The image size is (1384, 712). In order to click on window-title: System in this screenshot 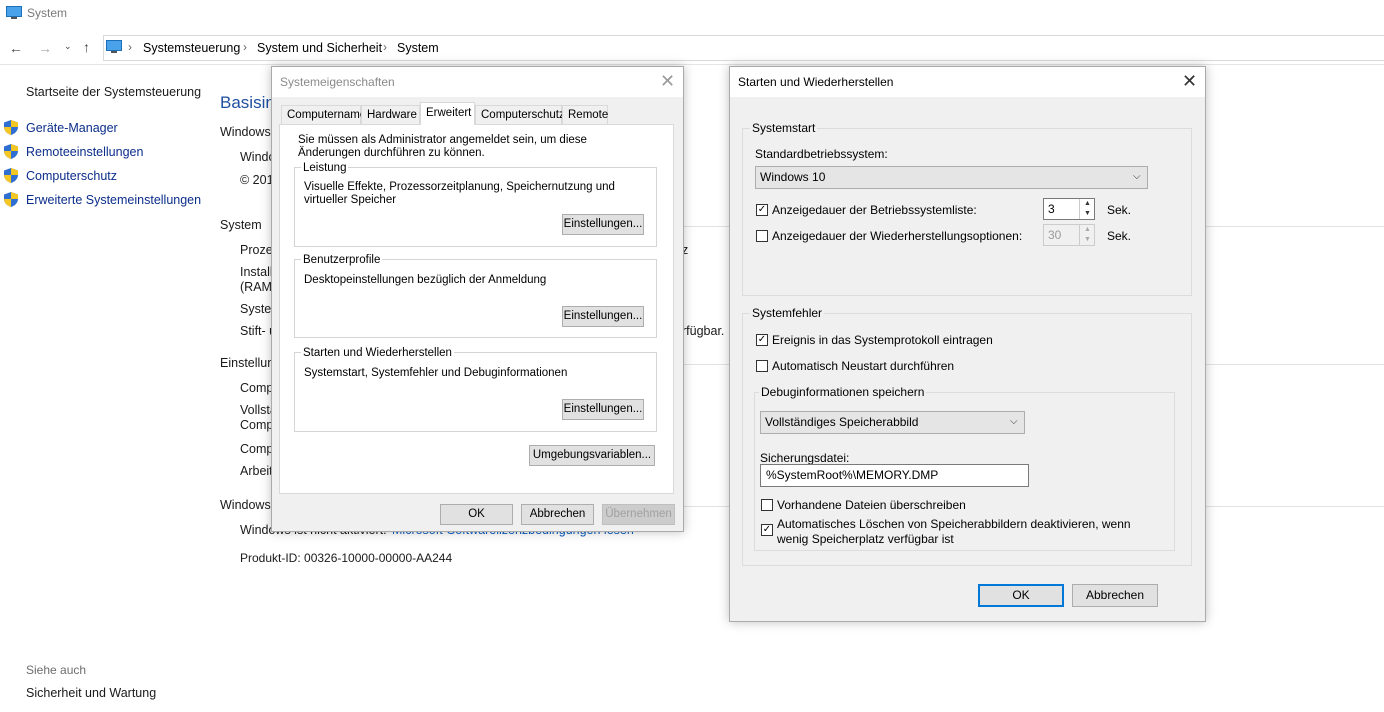, I will do `click(47, 13)`.